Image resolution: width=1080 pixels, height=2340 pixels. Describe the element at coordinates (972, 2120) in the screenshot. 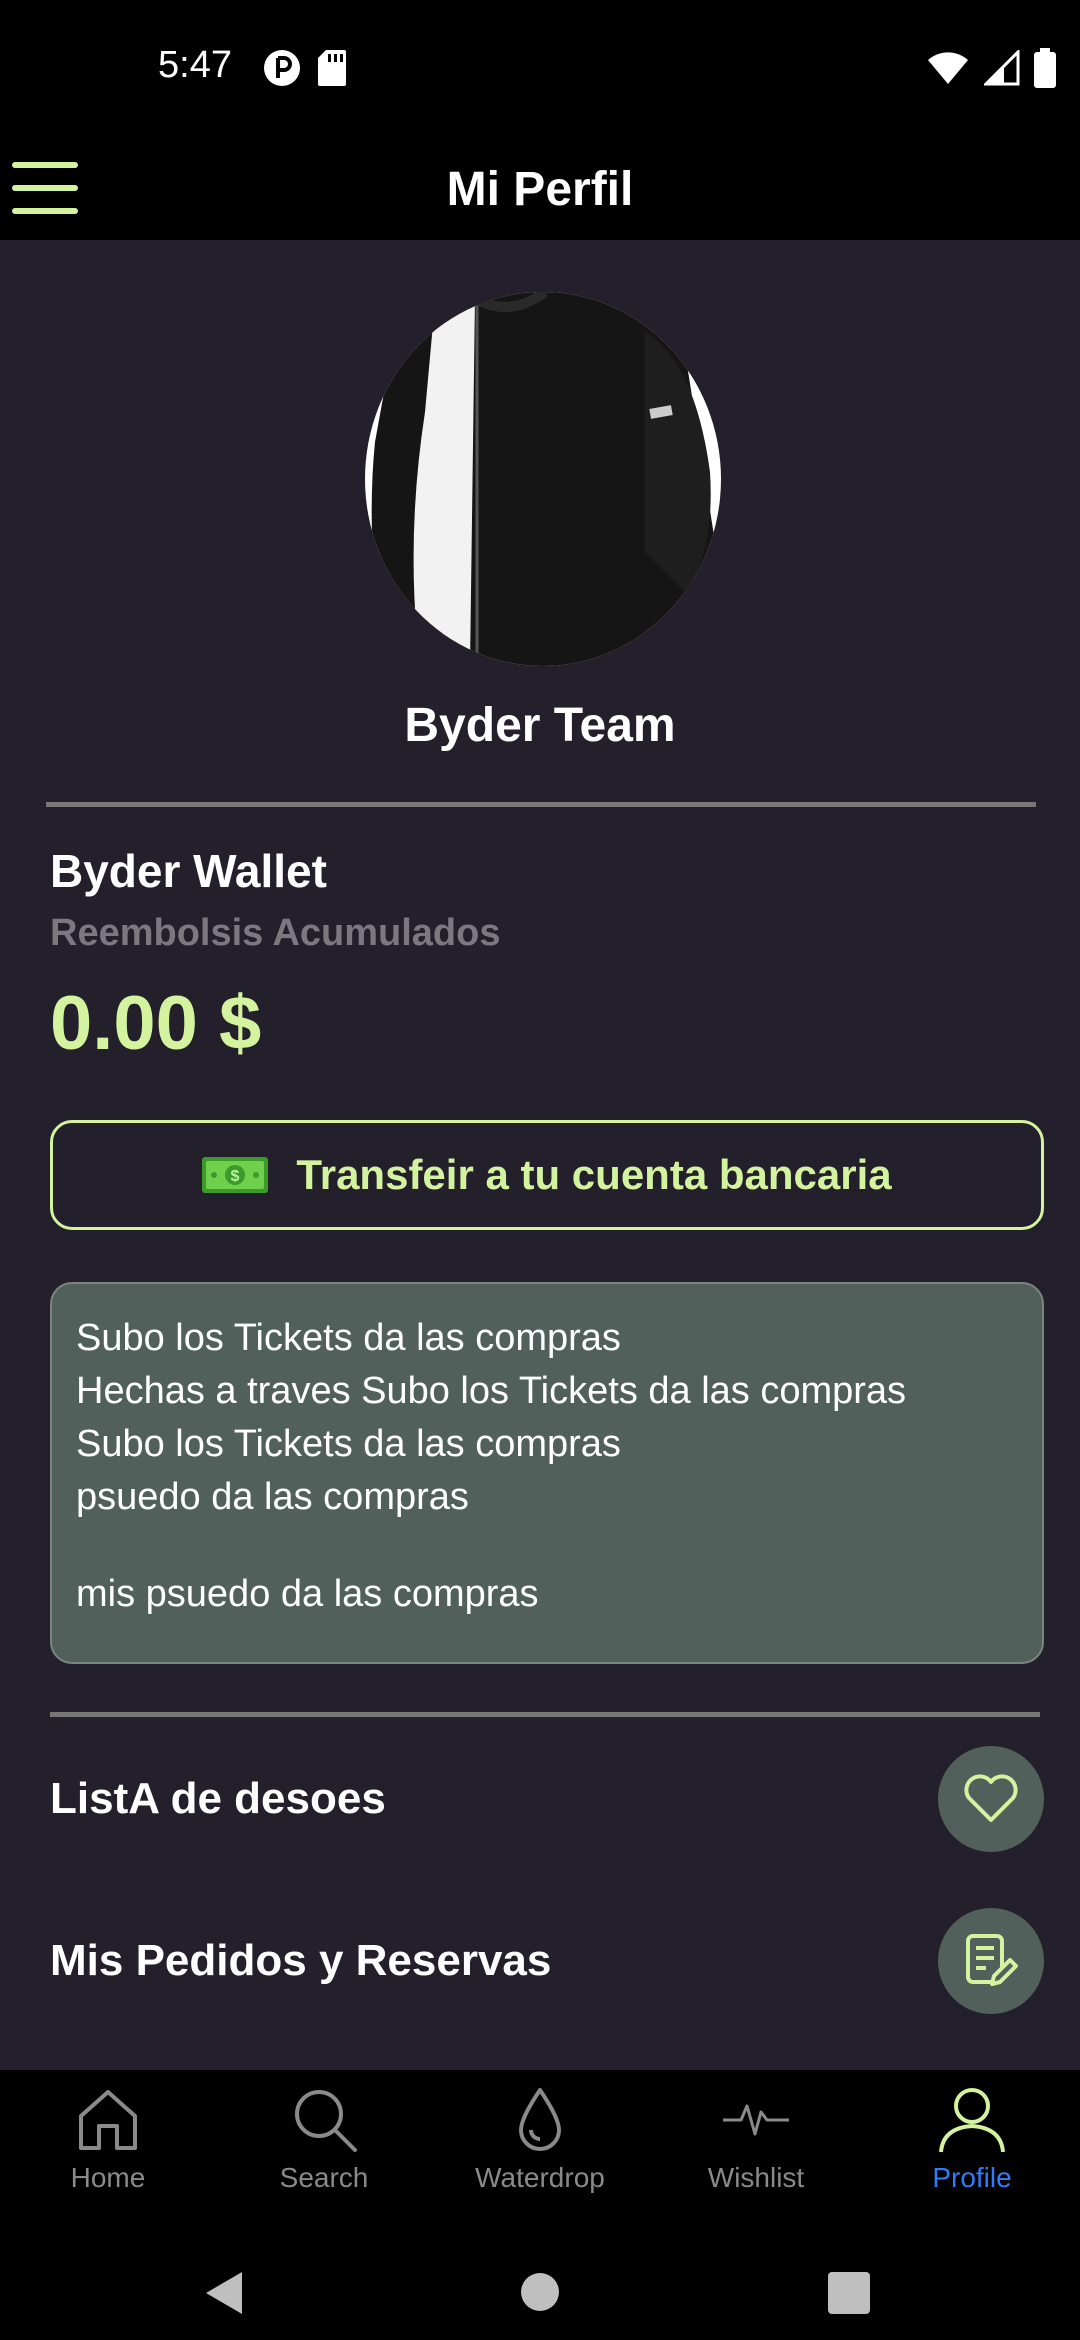

I see `person-icon` at that location.